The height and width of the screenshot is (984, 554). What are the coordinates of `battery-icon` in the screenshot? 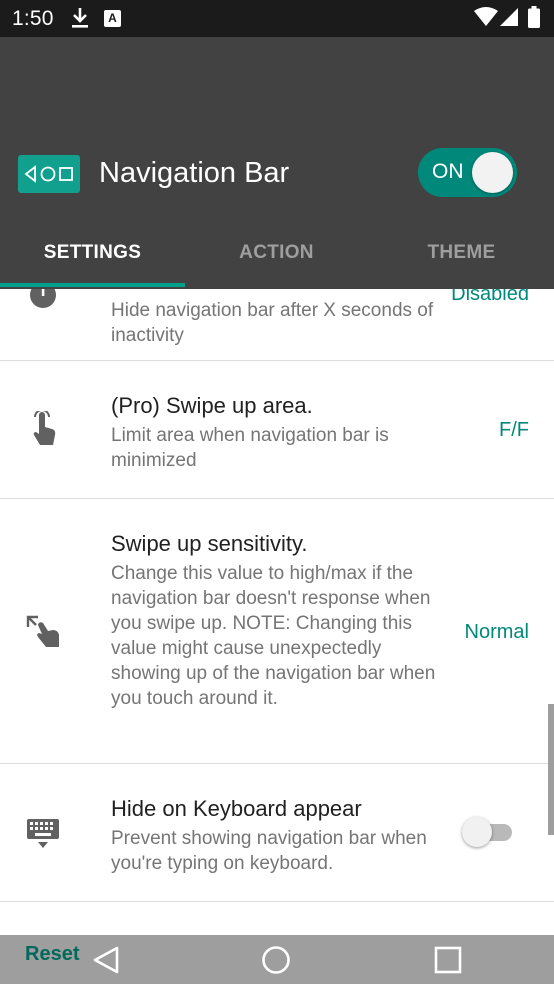 It's located at (534, 19).